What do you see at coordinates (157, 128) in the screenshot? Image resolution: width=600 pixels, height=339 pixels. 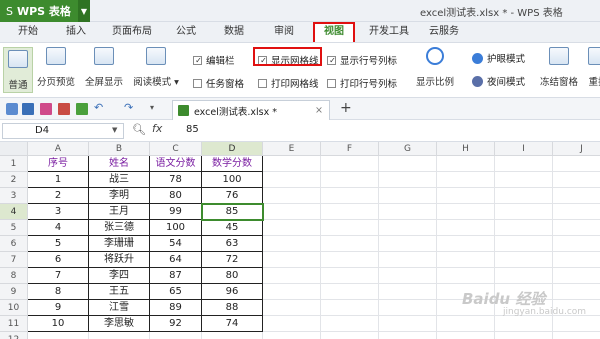 I see `fx-icon: fx` at bounding box center [157, 128].